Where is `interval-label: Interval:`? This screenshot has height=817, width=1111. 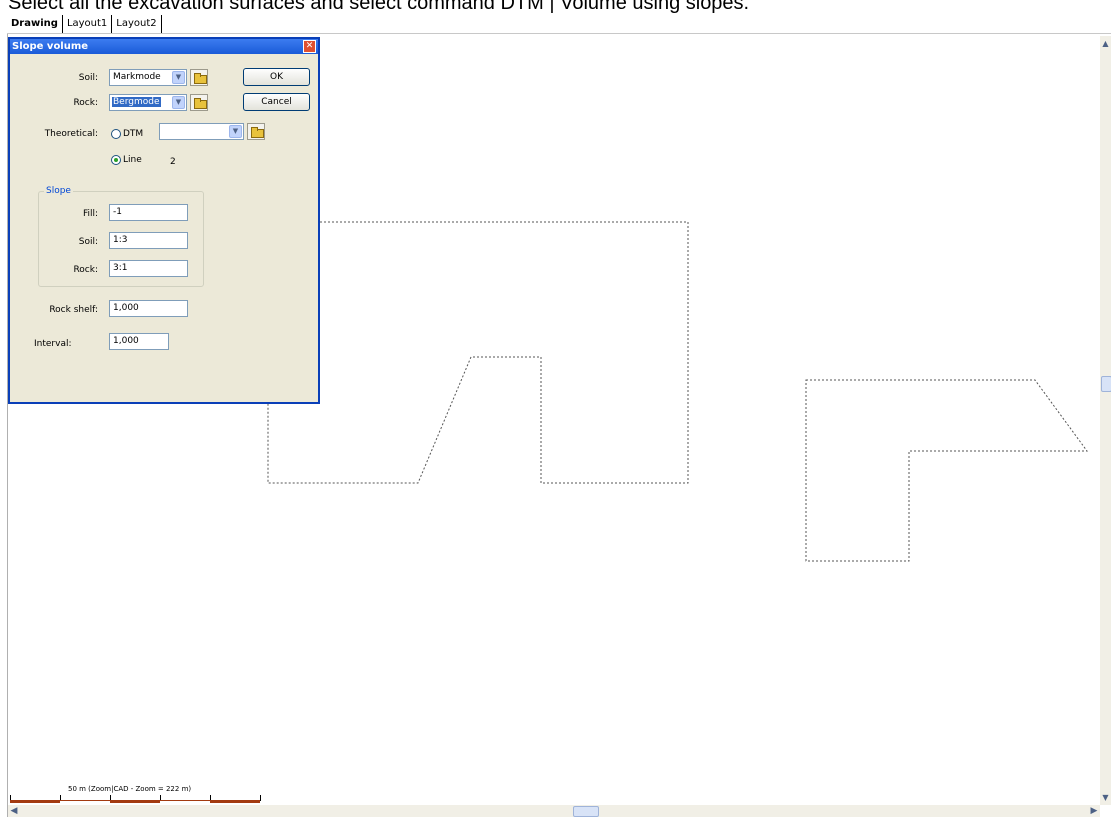
interval-label: Interval: is located at coordinates (53, 344).